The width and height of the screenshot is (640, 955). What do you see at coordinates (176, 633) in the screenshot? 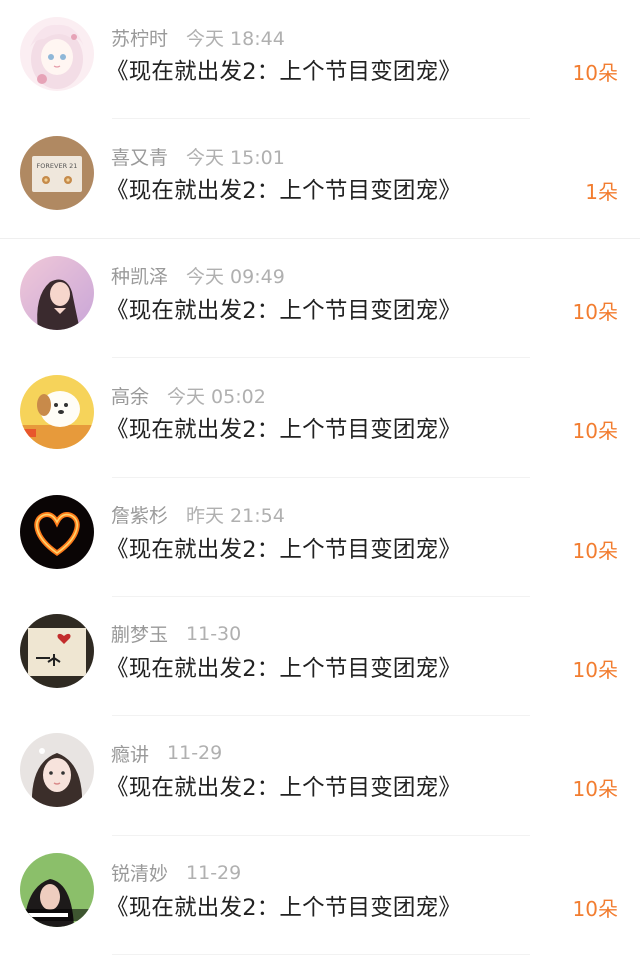
I see `sender-meta: 蒯梦玉 11-30` at bounding box center [176, 633].